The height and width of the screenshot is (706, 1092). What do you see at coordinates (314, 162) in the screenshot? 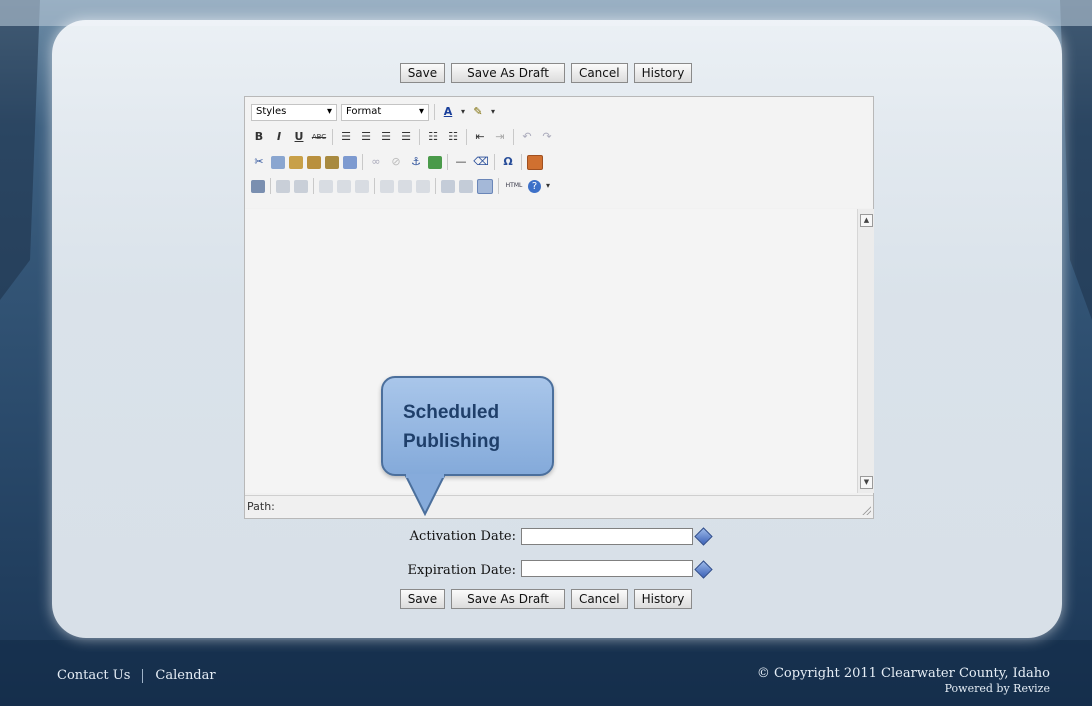
I see `paste-text-icon` at bounding box center [314, 162].